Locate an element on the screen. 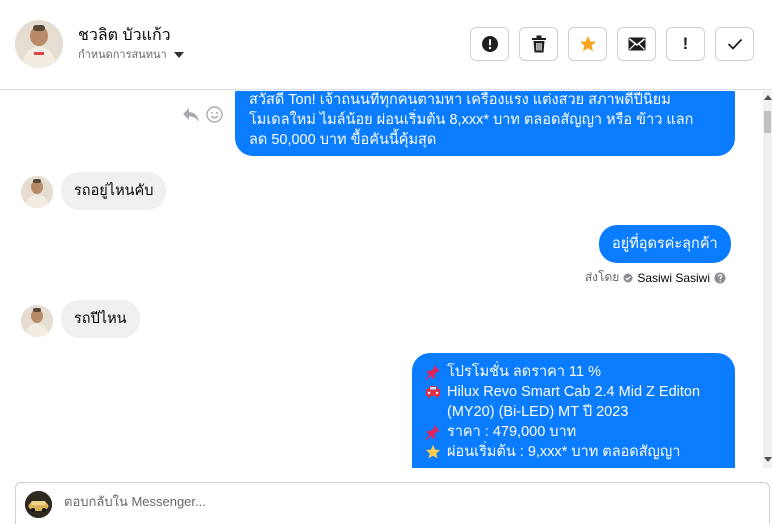  exclamation-circle-icon is located at coordinates (489, 44).